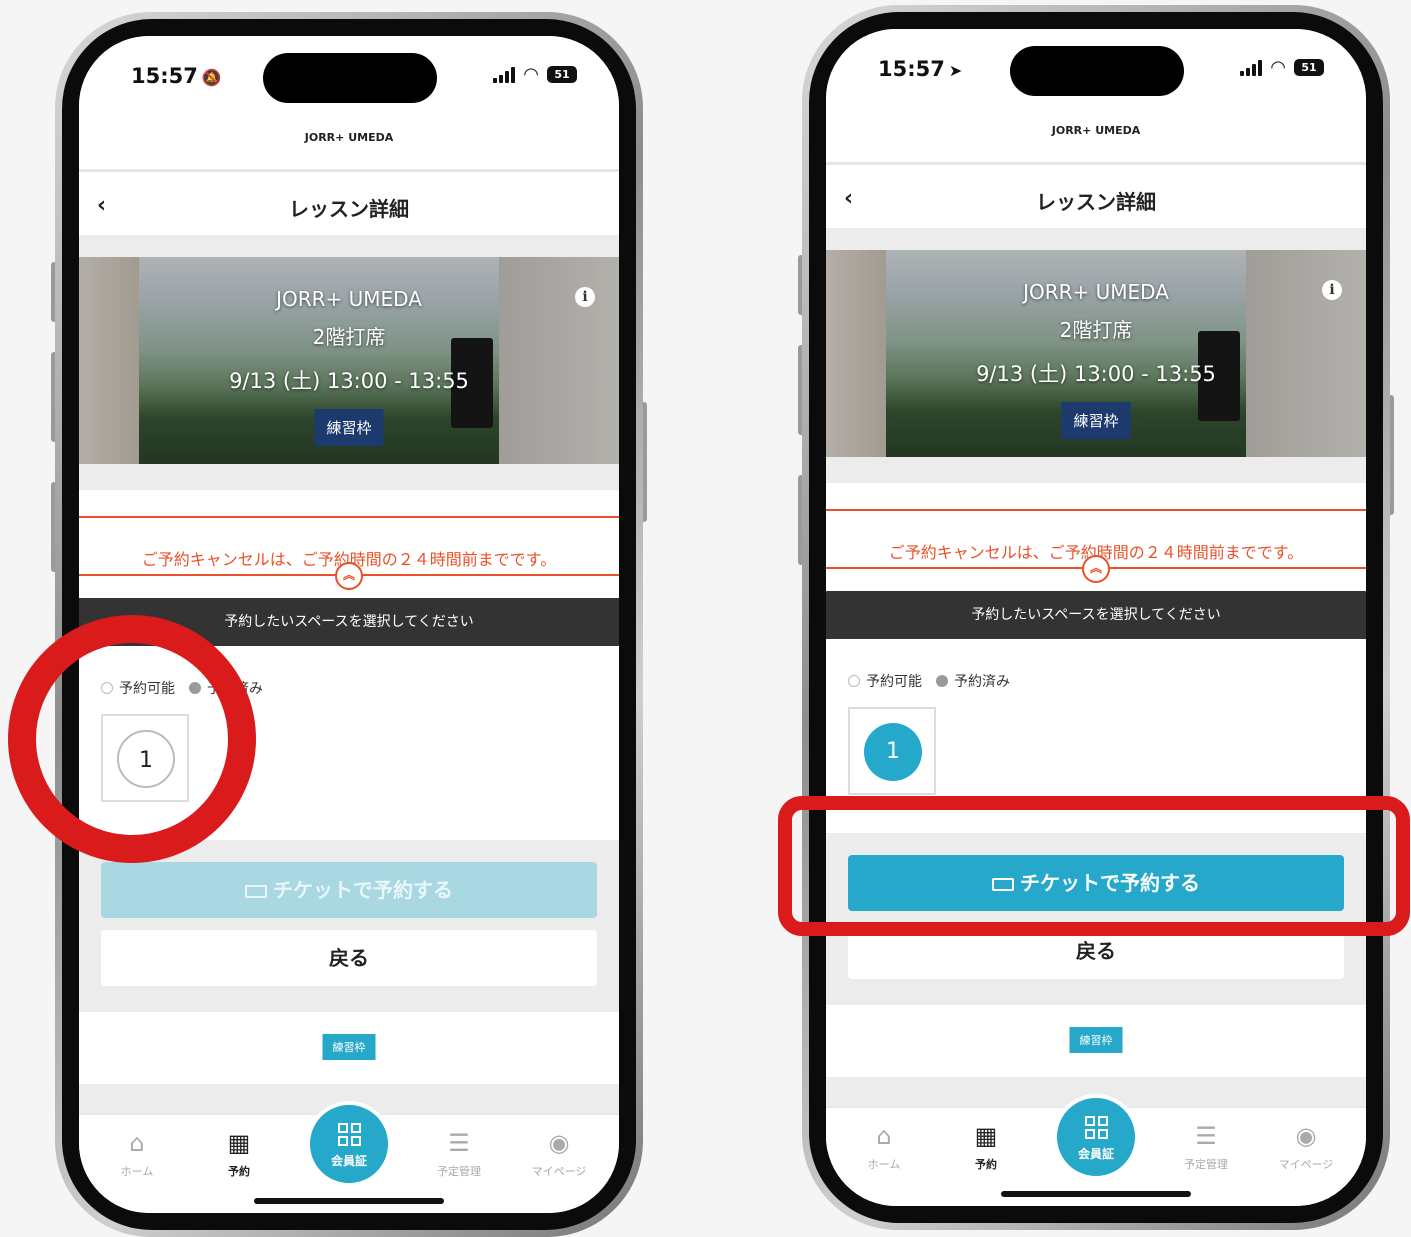 This screenshot has height=1237, width=1411. I want to click on location-arrow-icon: ➤, so click(955, 70).